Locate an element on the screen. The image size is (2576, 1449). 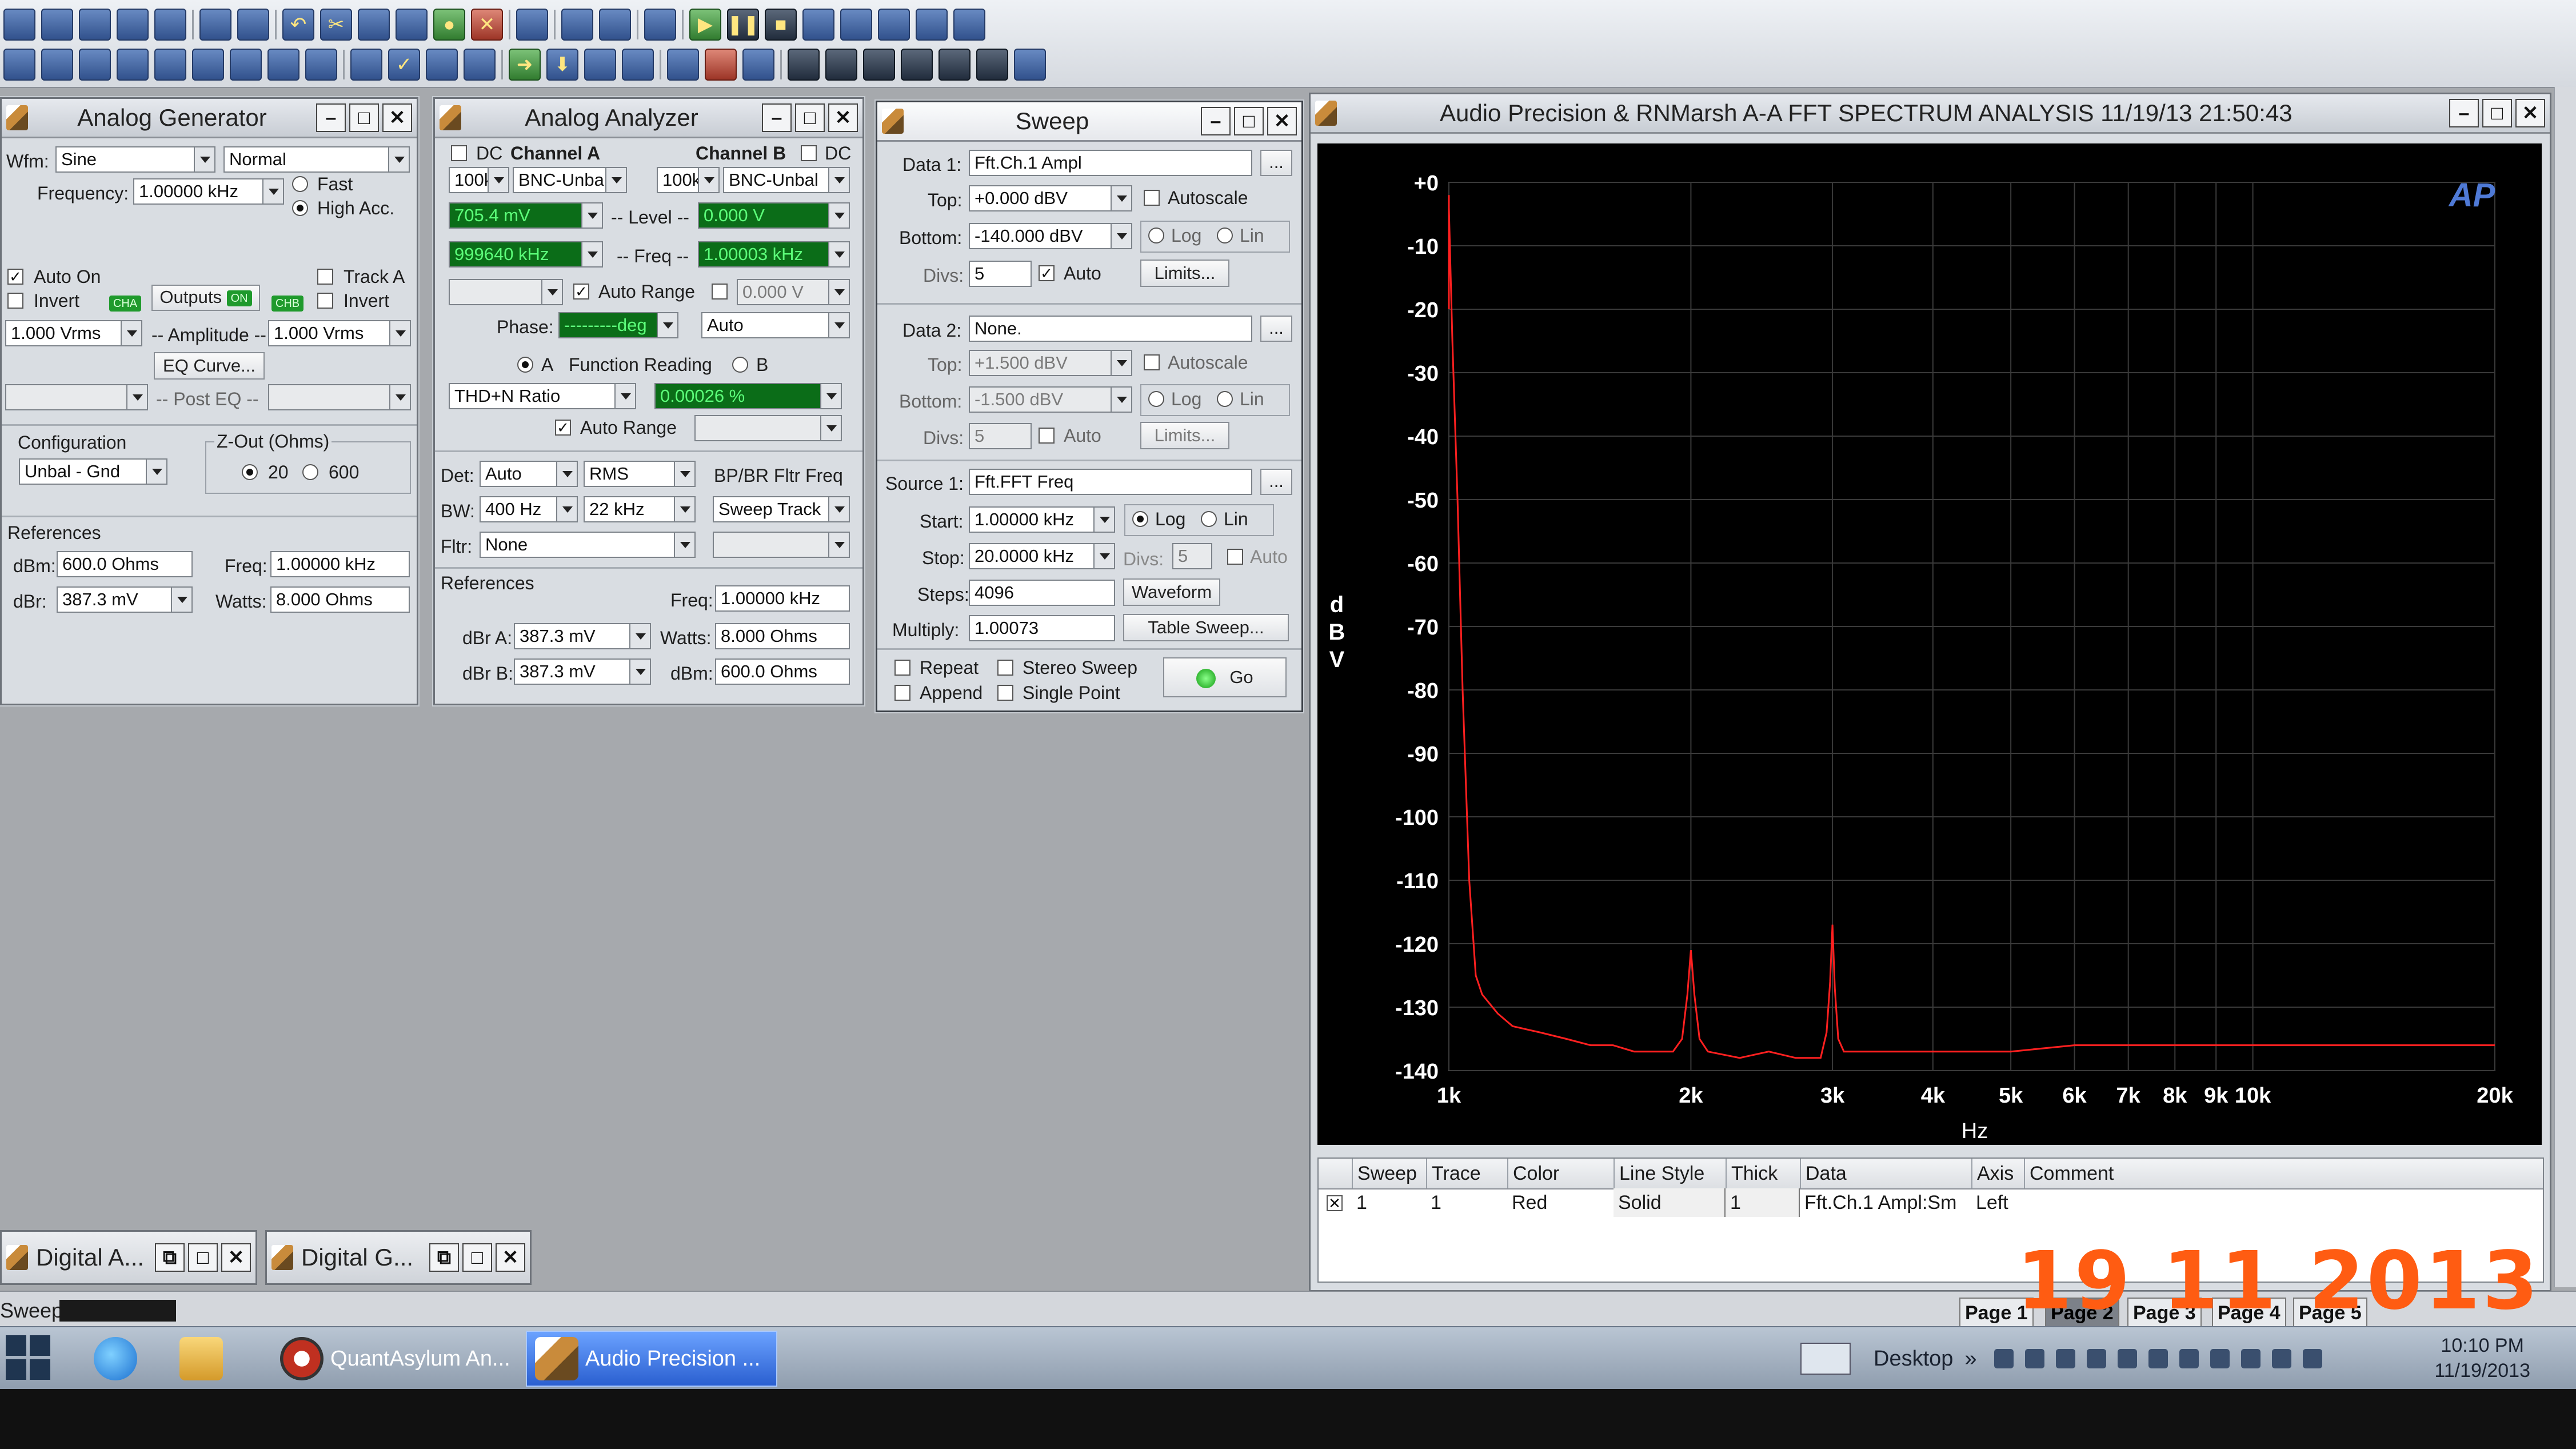
waveform-mode-select: Normal is located at coordinates (316, 159).